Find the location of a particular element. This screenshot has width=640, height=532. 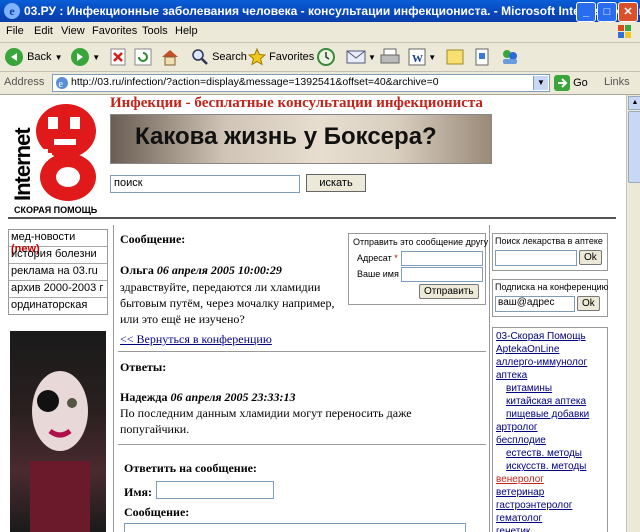

close-button: ✕ is located at coordinates (628, 12).